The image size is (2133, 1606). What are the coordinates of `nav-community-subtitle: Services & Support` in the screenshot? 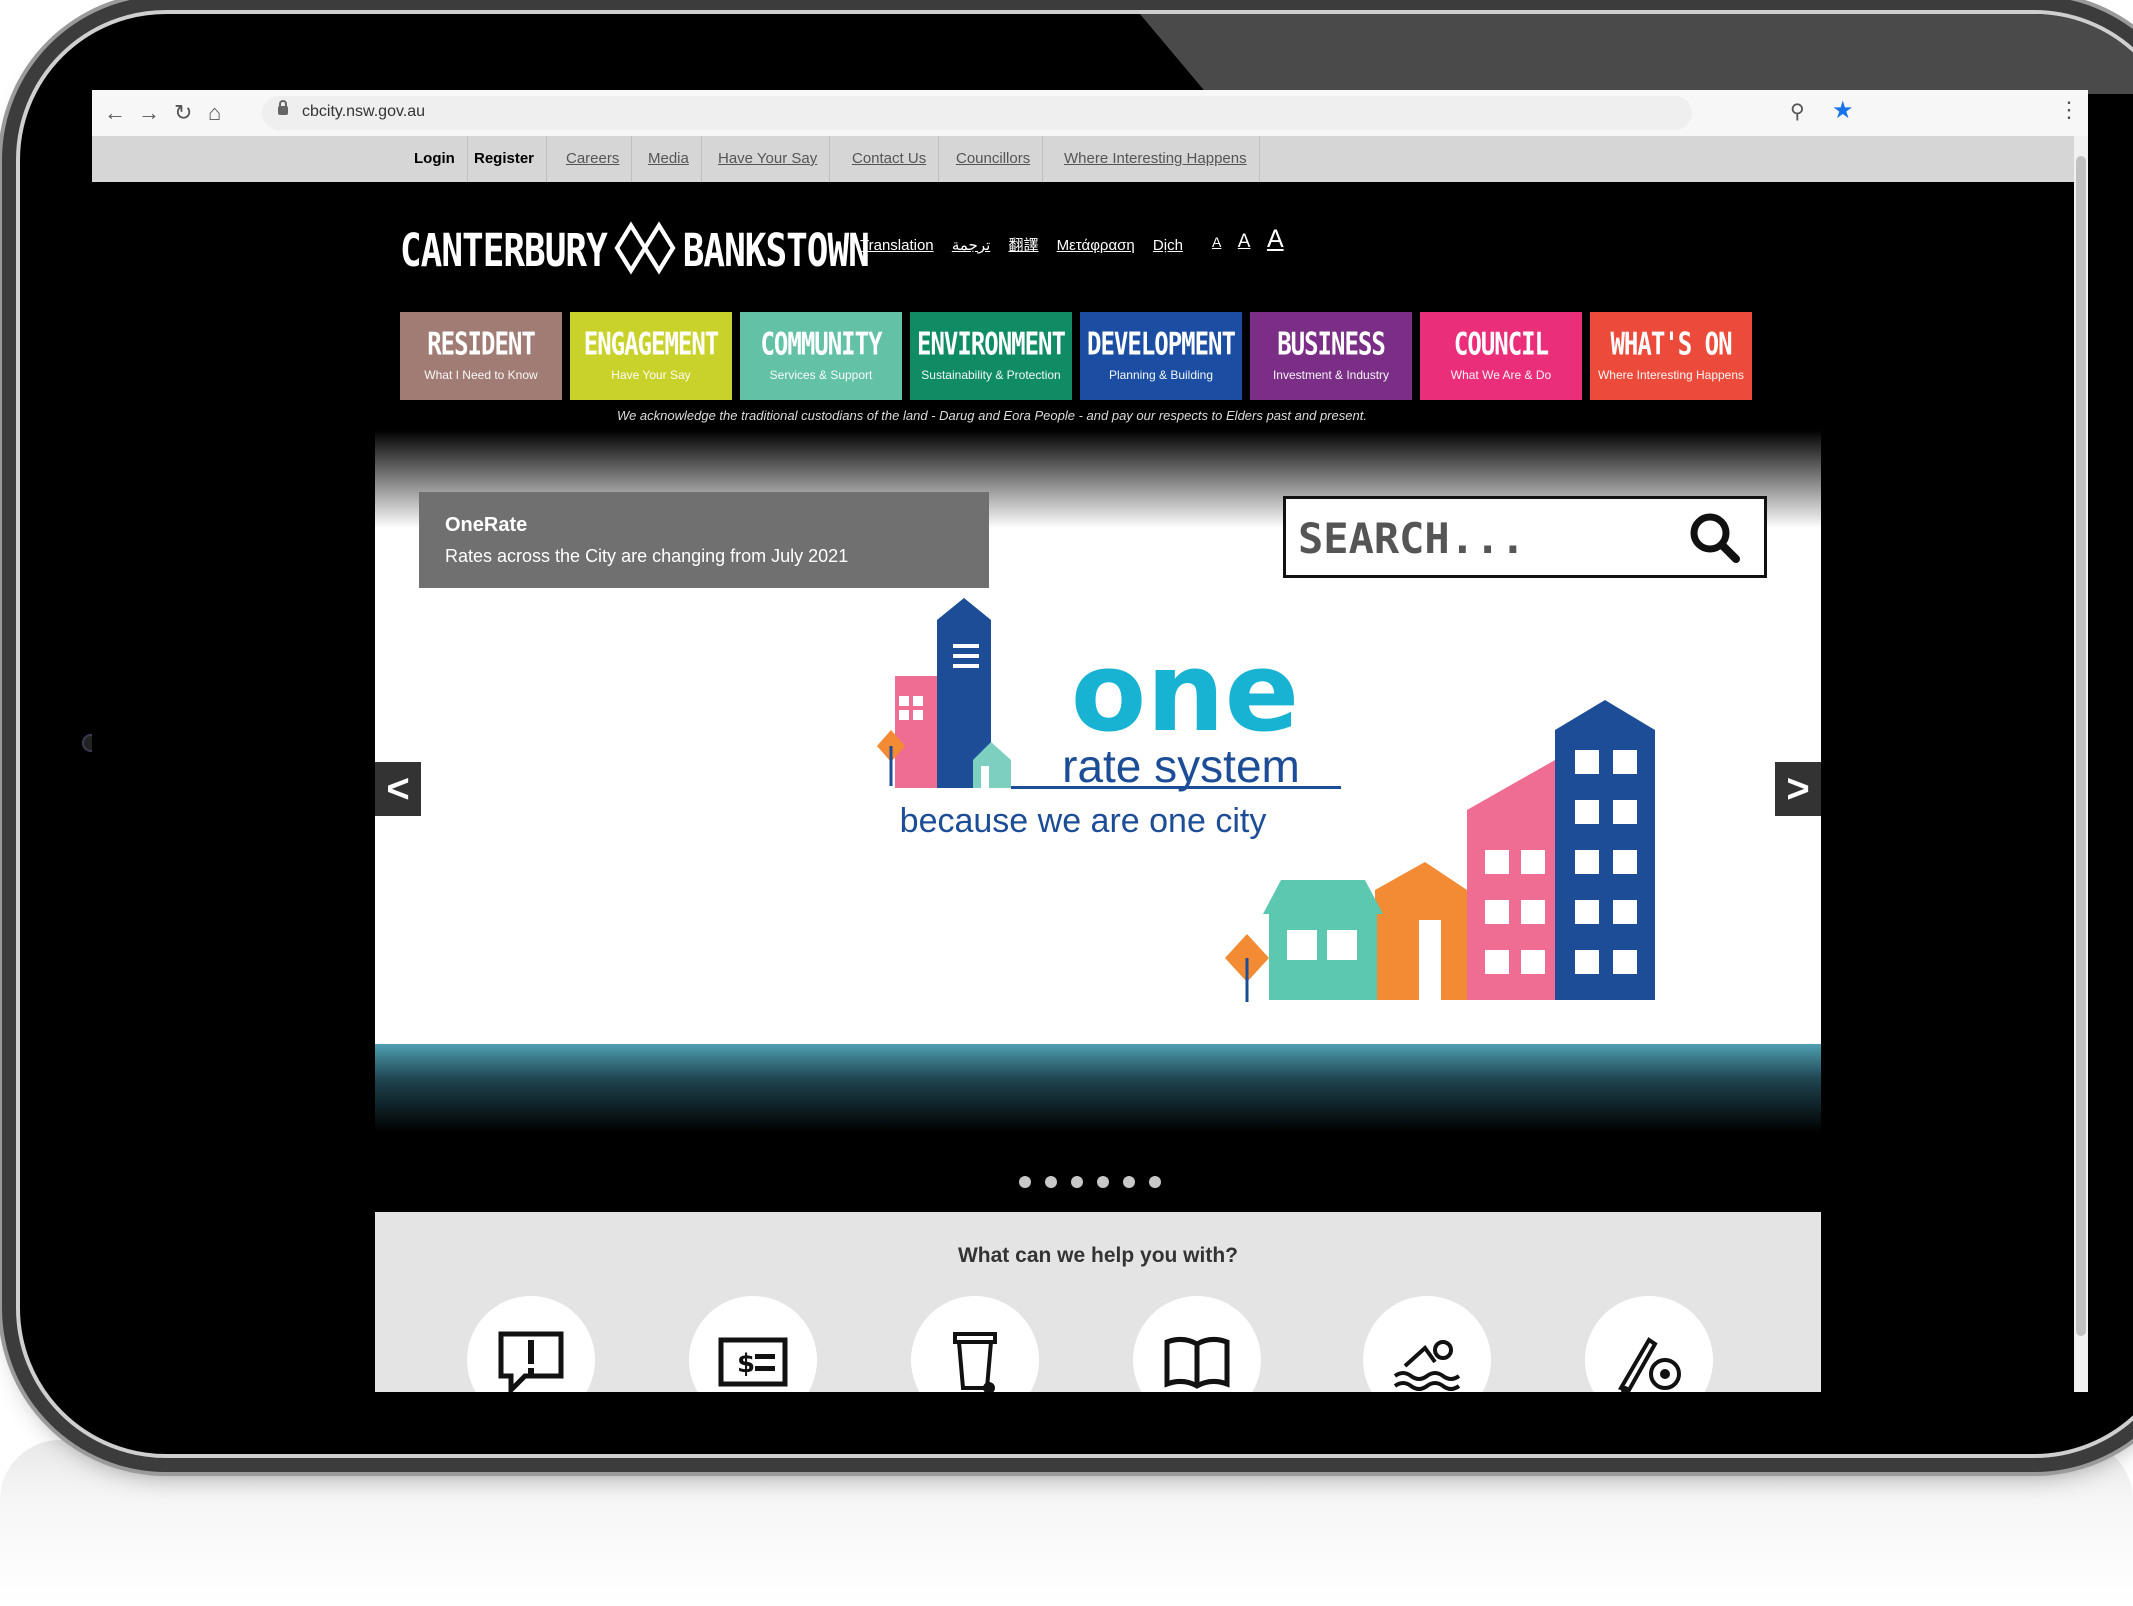 It's located at (821, 375).